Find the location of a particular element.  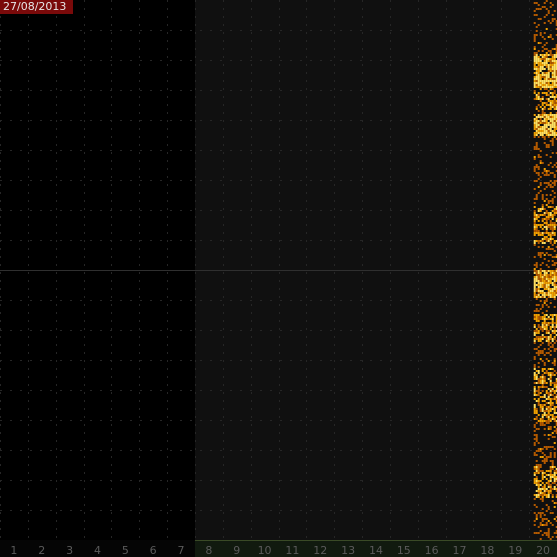

x-tick-label: 18 is located at coordinates (487, 550).